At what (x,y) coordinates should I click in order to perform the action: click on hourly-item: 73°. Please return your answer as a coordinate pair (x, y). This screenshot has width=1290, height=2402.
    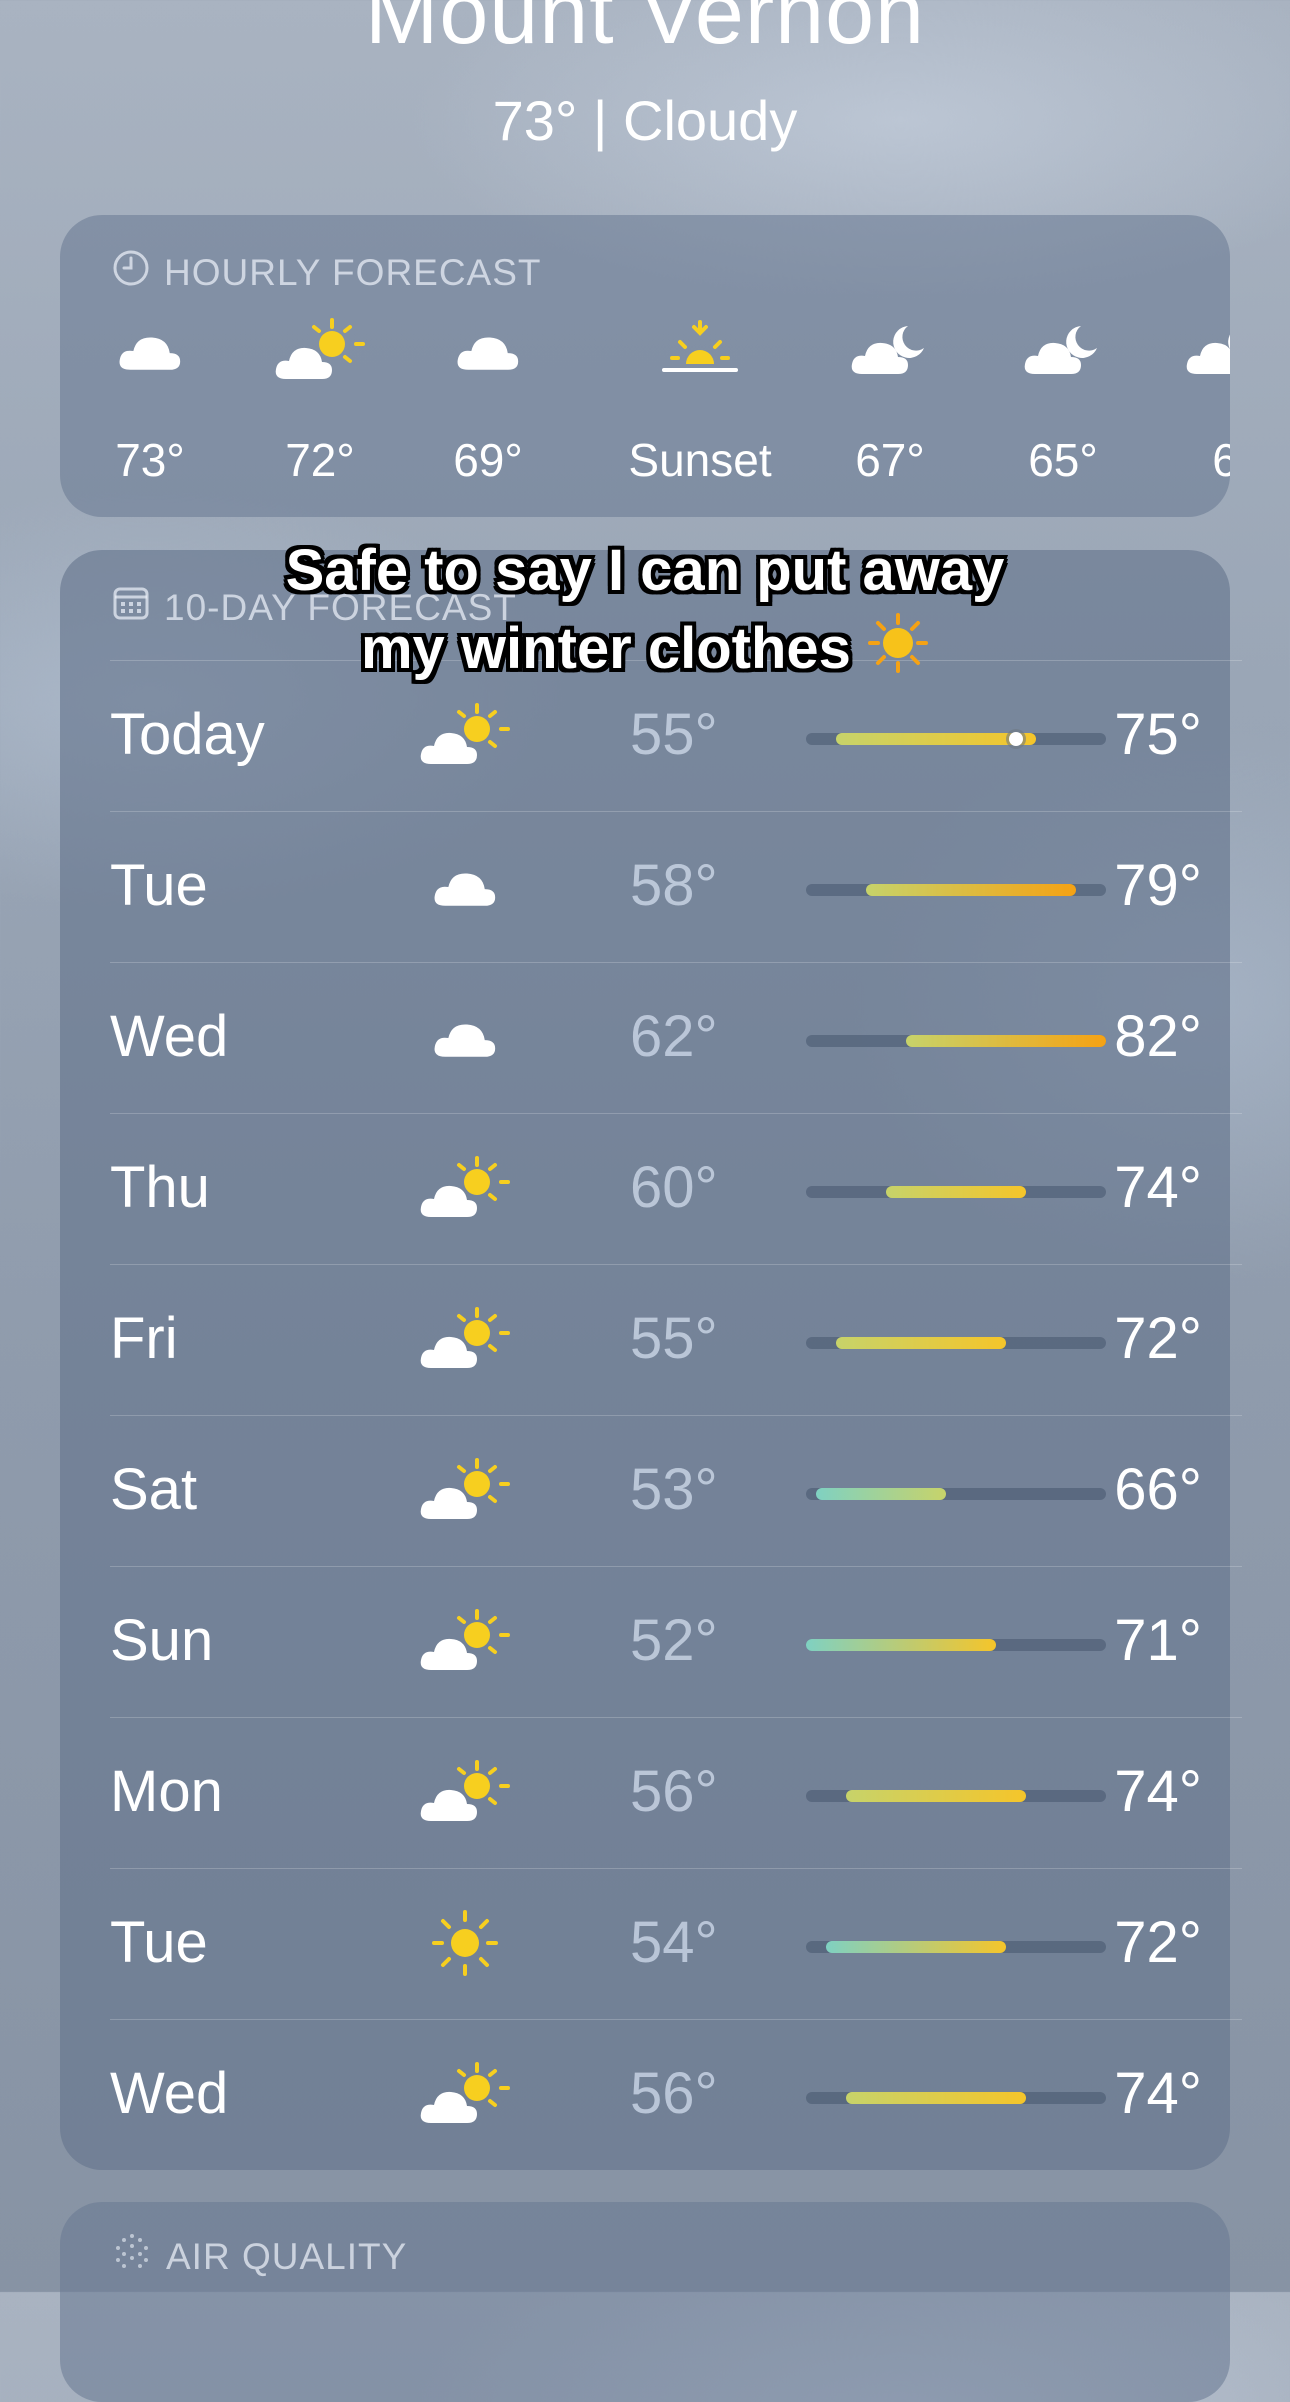
    Looking at the image, I should click on (150, 401).